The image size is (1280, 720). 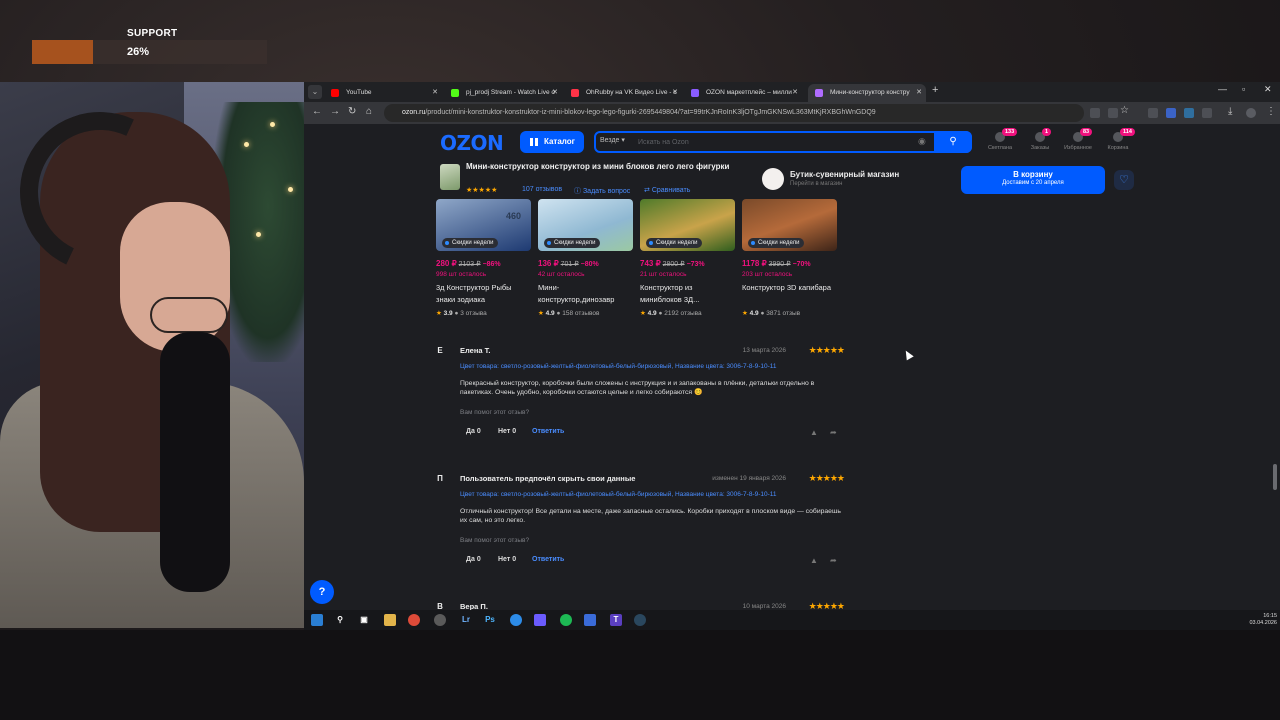 I want to click on page-scrollbar, so click(x=1275, y=477).